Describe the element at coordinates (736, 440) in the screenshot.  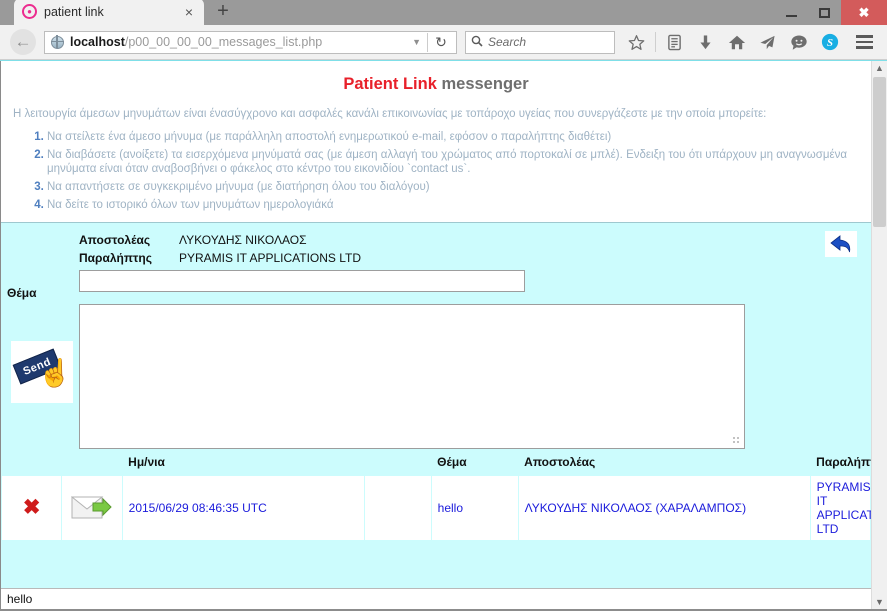
I see `resize-grip` at that location.